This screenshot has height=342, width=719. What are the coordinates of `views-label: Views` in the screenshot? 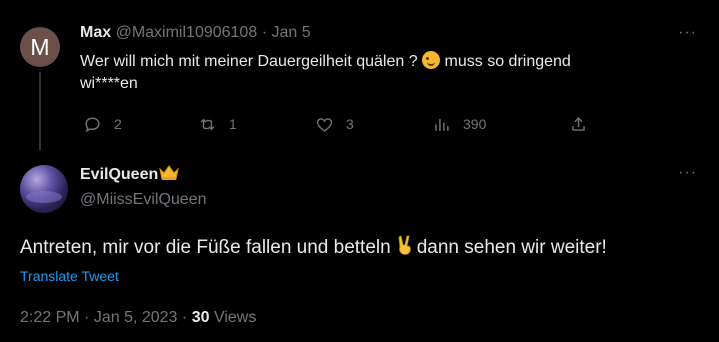 It's located at (235, 317).